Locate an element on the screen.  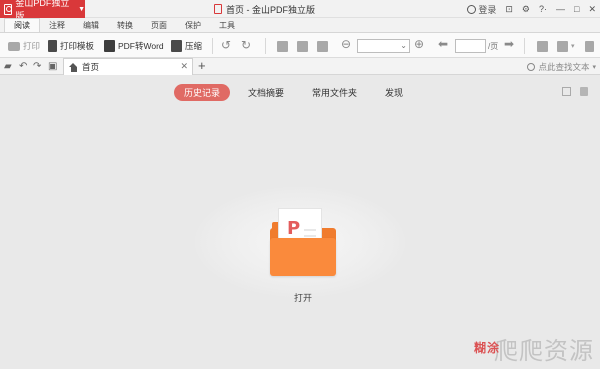
fit-page-icon is located at coordinates (322, 46).